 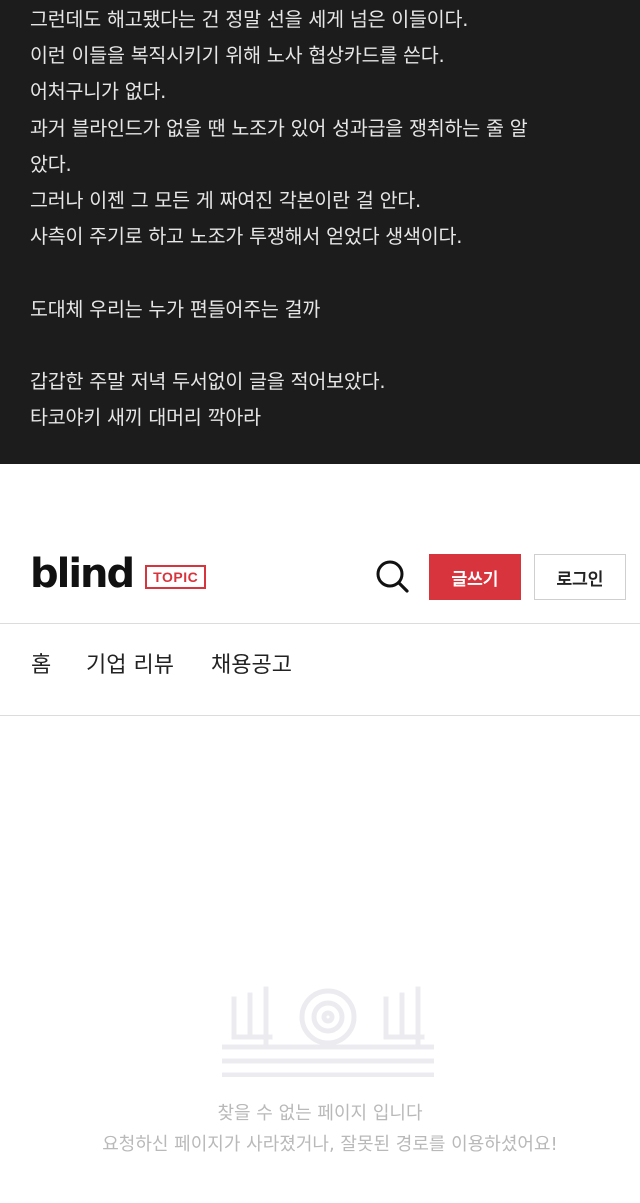 I want to click on site-header: blind TOPIC 글쓰기 로그인, so click(x=320, y=544).